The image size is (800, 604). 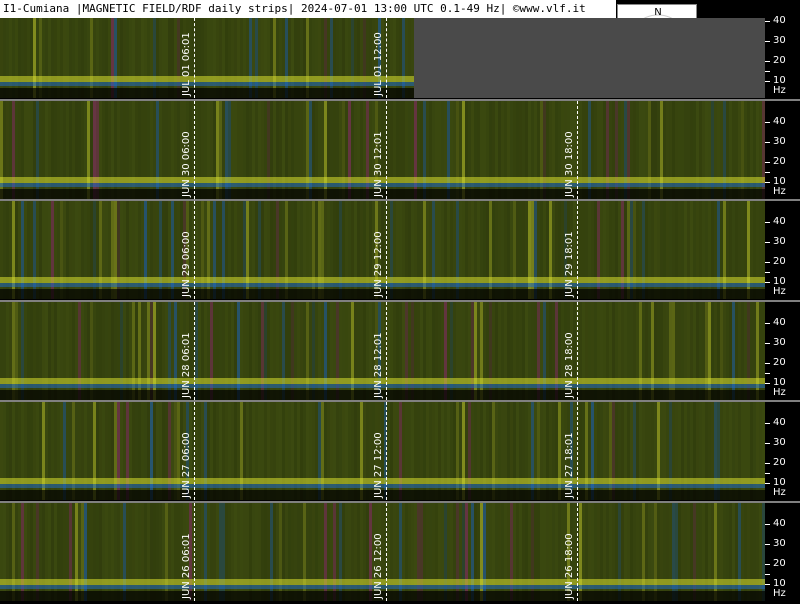 What do you see at coordinates (378, 465) in the screenshot?
I see `time-label: JUN 27 12:00` at bounding box center [378, 465].